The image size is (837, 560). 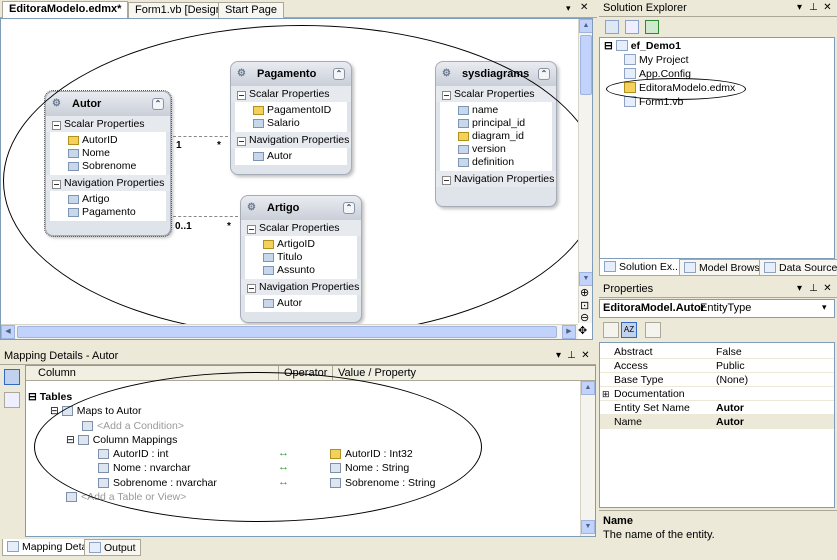 What do you see at coordinates (50, 397) in the screenshot?
I see `tables-node: ⊟ Tables` at bounding box center [50, 397].